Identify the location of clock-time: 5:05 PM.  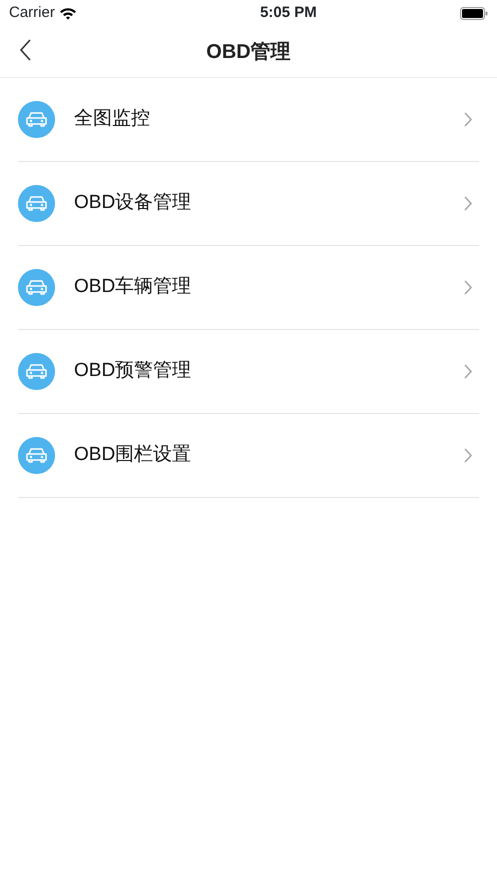
(288, 12).